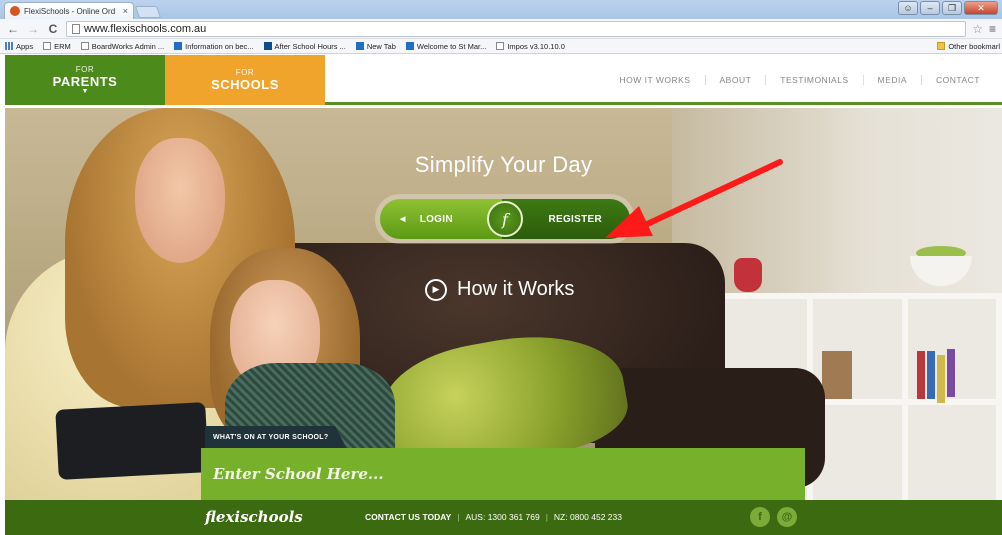 The height and width of the screenshot is (535, 1002). What do you see at coordinates (19, 46) in the screenshot?
I see `bookmark-apps: Apps` at bounding box center [19, 46].